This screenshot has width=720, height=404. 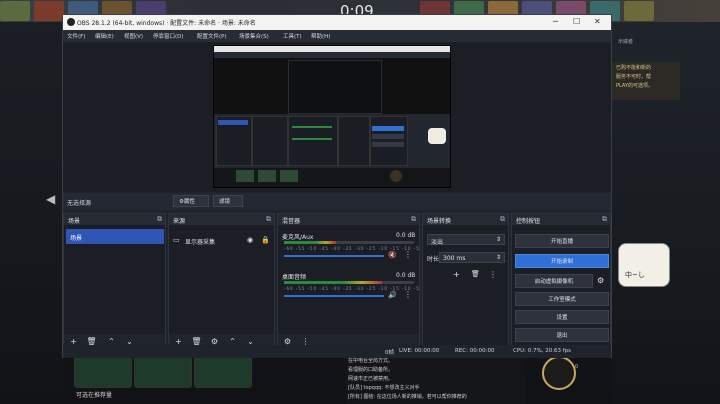 What do you see at coordinates (634, 68) in the screenshot?
I see `banner-line: 已购不能和新的` at bounding box center [634, 68].